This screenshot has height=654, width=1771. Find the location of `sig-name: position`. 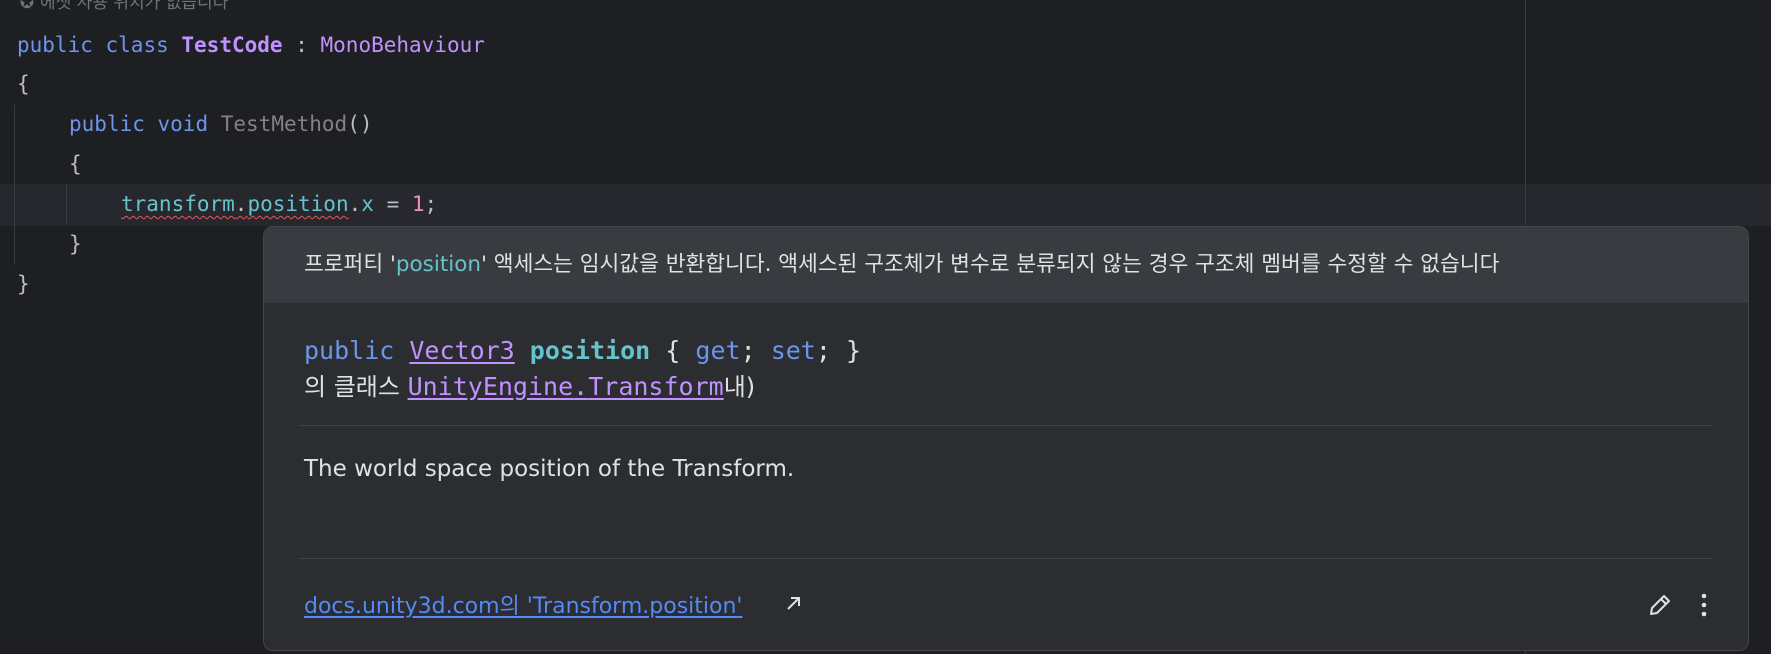

sig-name: position is located at coordinates (590, 350).